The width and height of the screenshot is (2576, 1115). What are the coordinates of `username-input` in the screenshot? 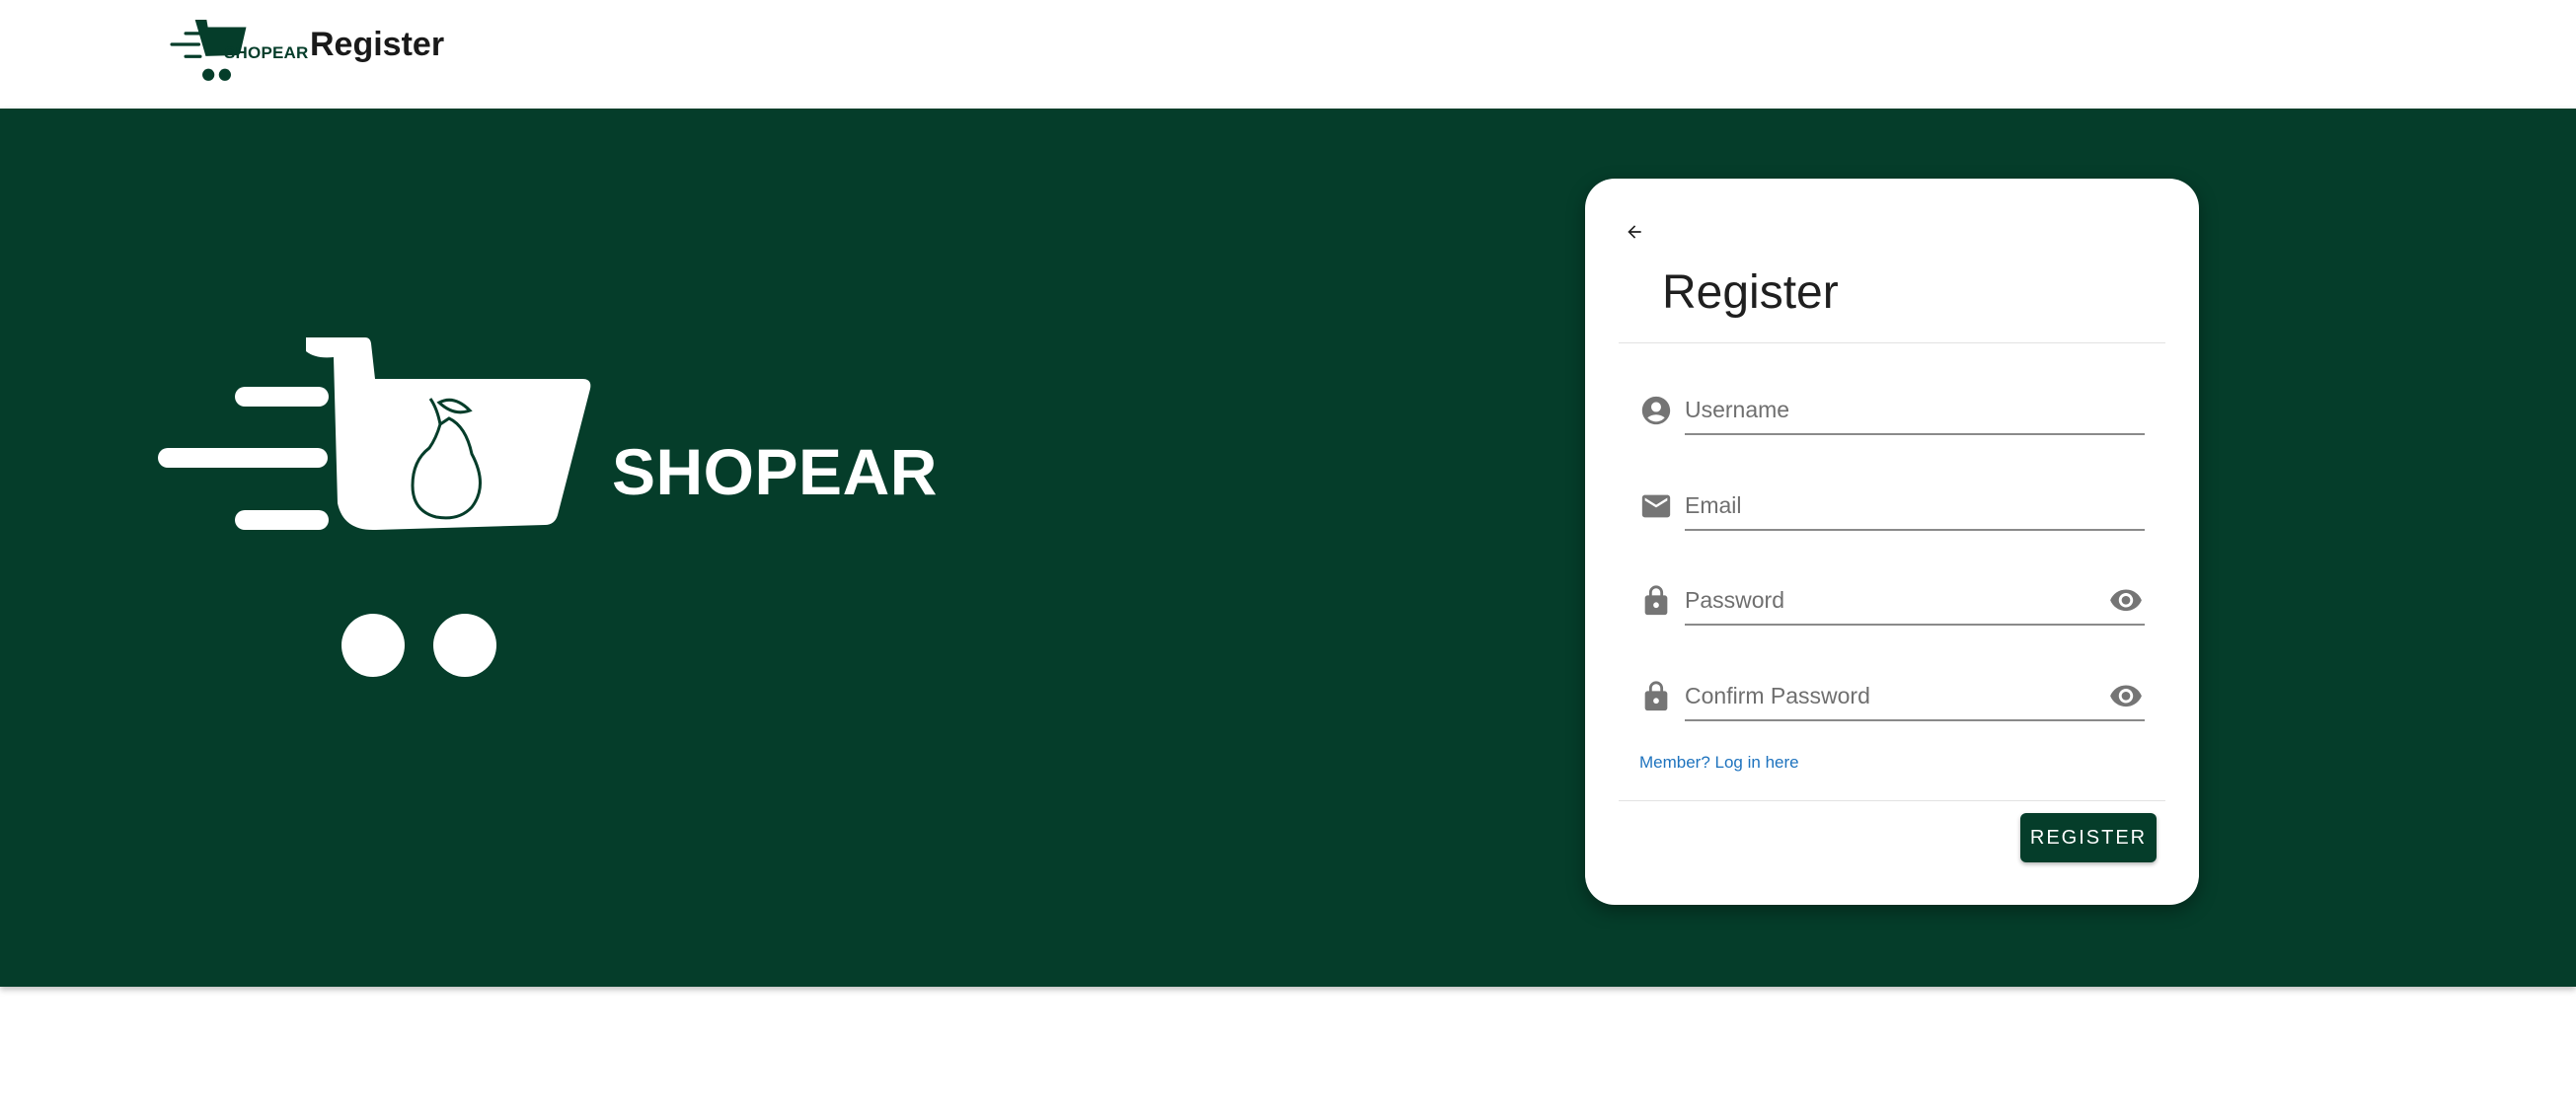 It's located at (1915, 410).